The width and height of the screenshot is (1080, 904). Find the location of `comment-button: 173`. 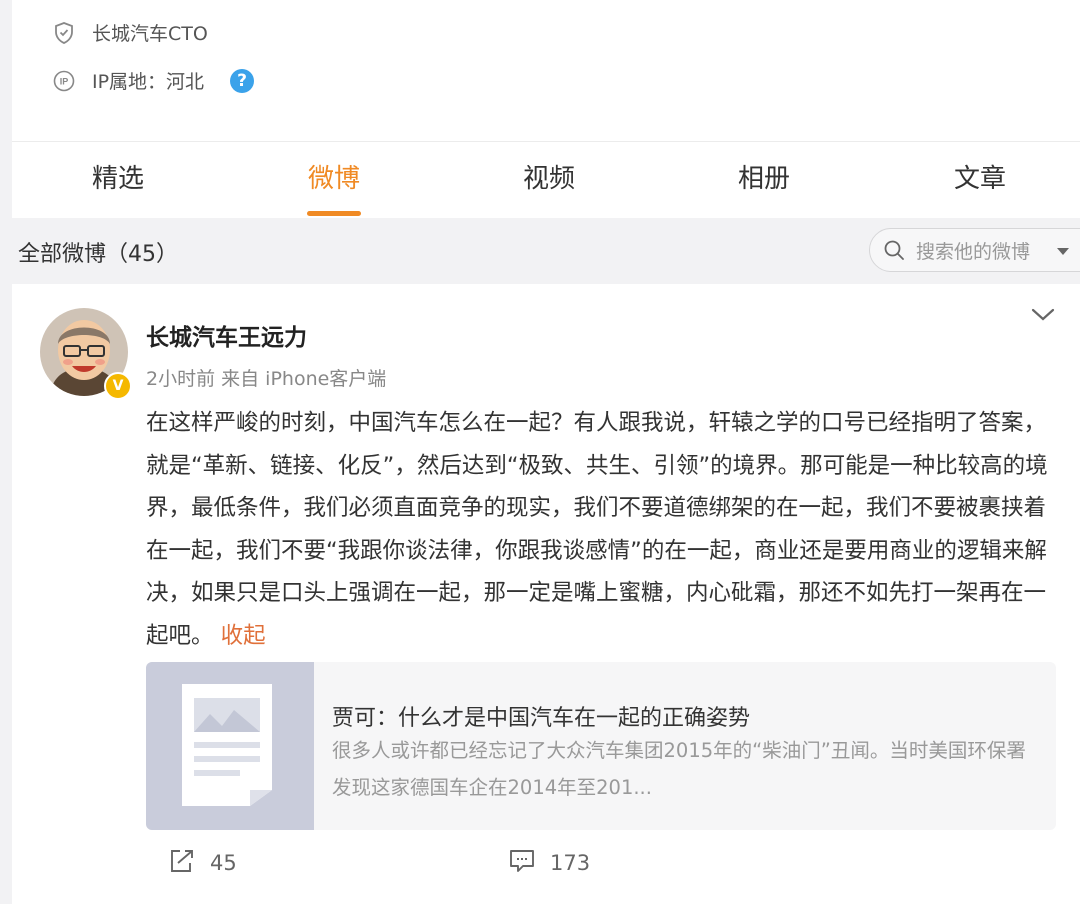

comment-button: 173 is located at coordinates (549, 863).